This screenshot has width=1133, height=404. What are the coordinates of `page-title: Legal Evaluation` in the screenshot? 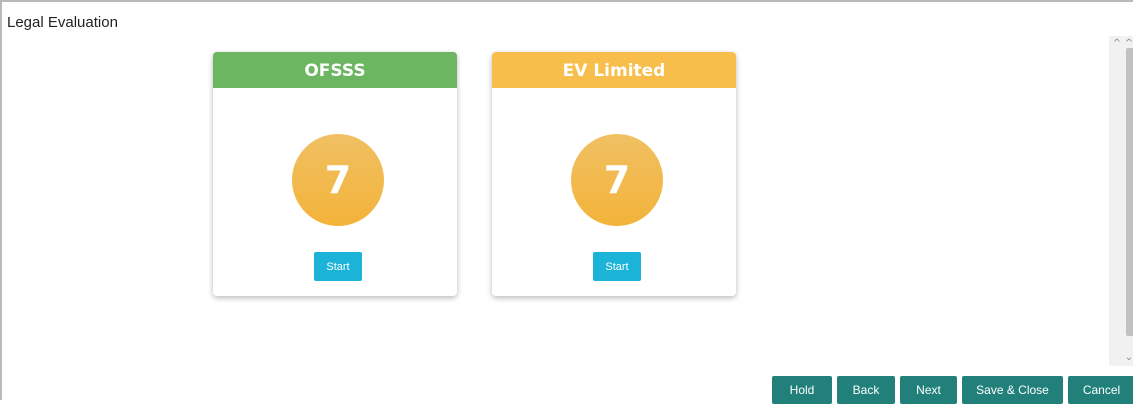 It's located at (62, 22).